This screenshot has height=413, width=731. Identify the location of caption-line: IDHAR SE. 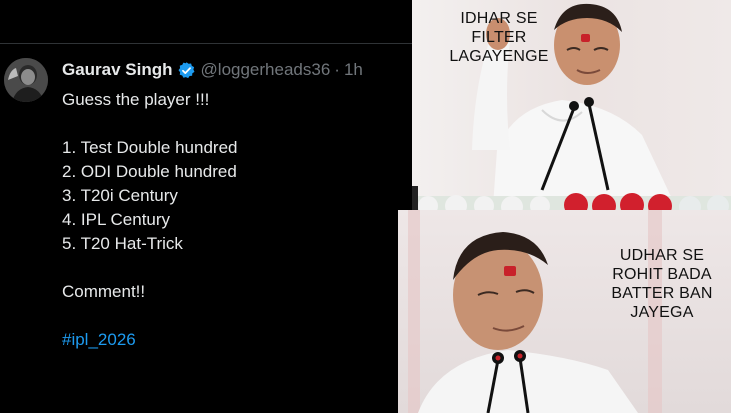
(499, 18).